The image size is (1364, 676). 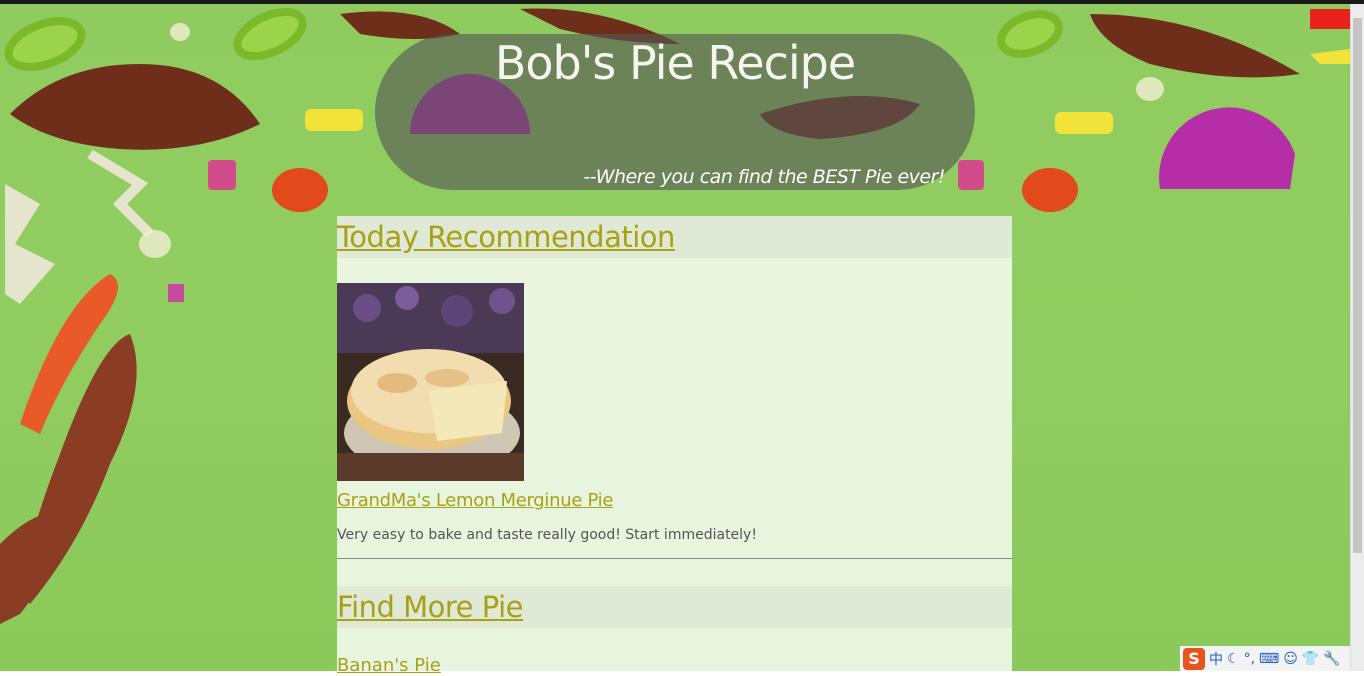 What do you see at coordinates (1269, 659) in the screenshot?
I see `keyboard-icon: ⌨` at bounding box center [1269, 659].